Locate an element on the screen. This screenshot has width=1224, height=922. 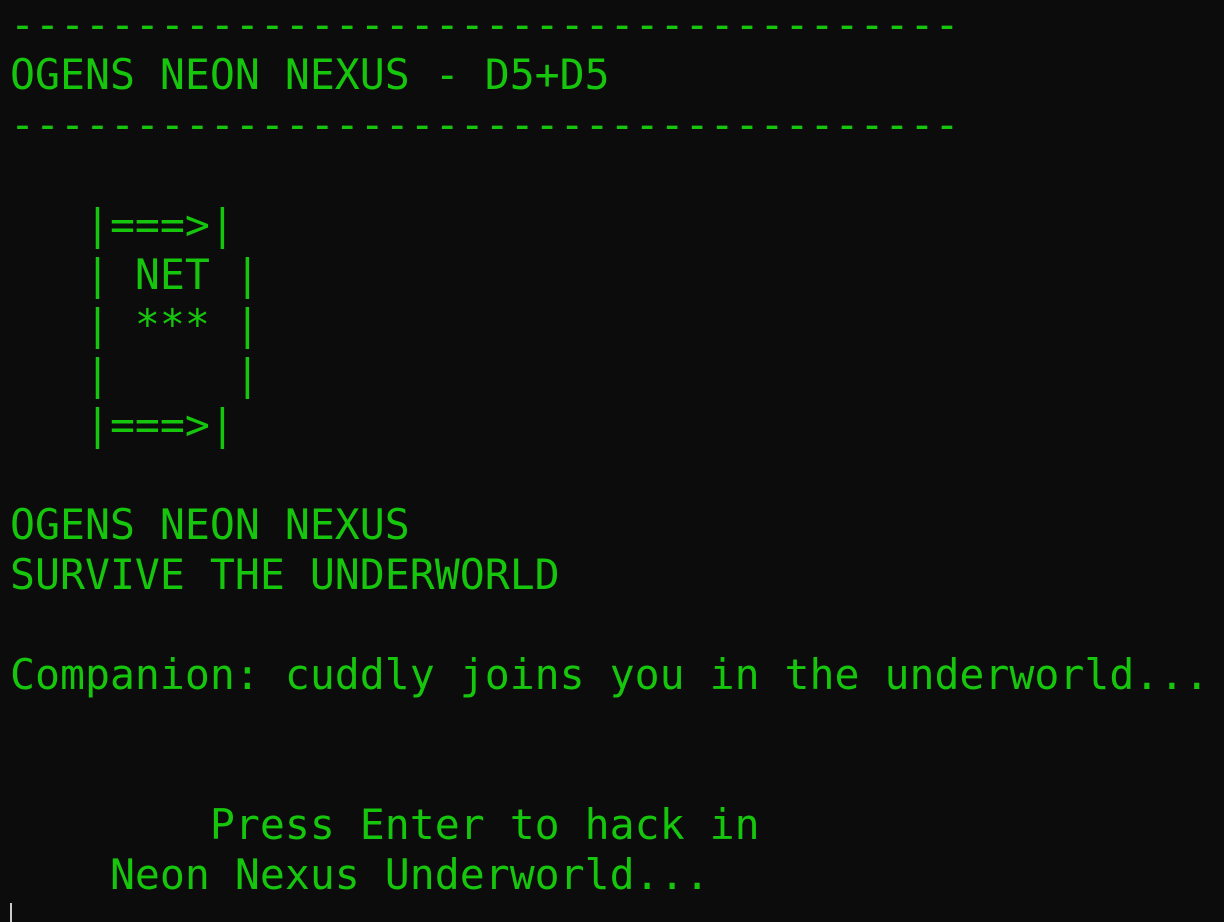
ascii-art-line-3: | *** | is located at coordinates (135, 324).